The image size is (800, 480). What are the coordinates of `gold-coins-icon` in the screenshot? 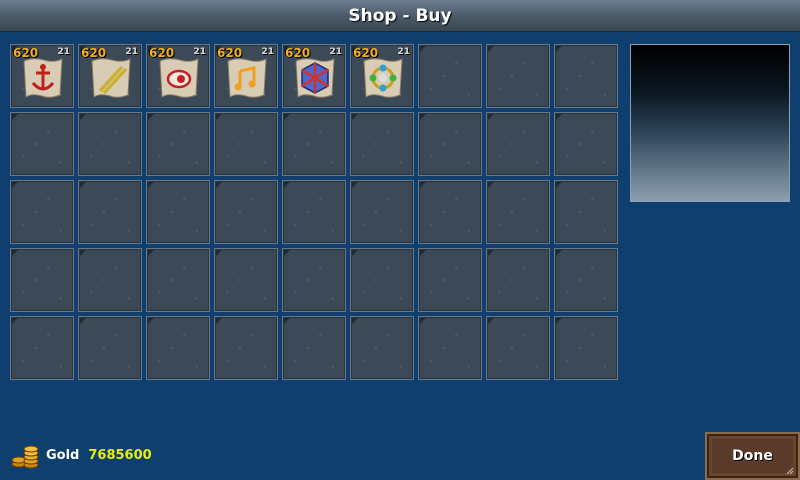 It's located at (25, 457).